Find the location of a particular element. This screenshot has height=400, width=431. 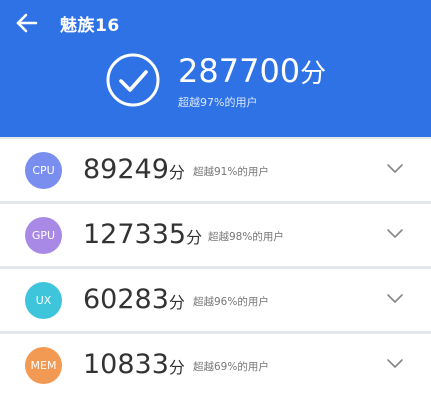

gpu-score: 127335分 is located at coordinates (142, 236).